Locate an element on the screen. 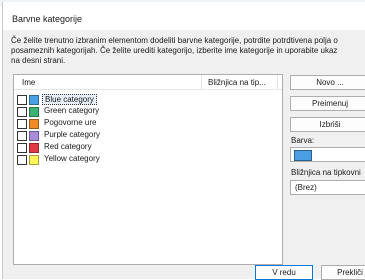 The width and height of the screenshot is (365, 280). dialog-title: Barvne kategorije is located at coordinates (47, 19).